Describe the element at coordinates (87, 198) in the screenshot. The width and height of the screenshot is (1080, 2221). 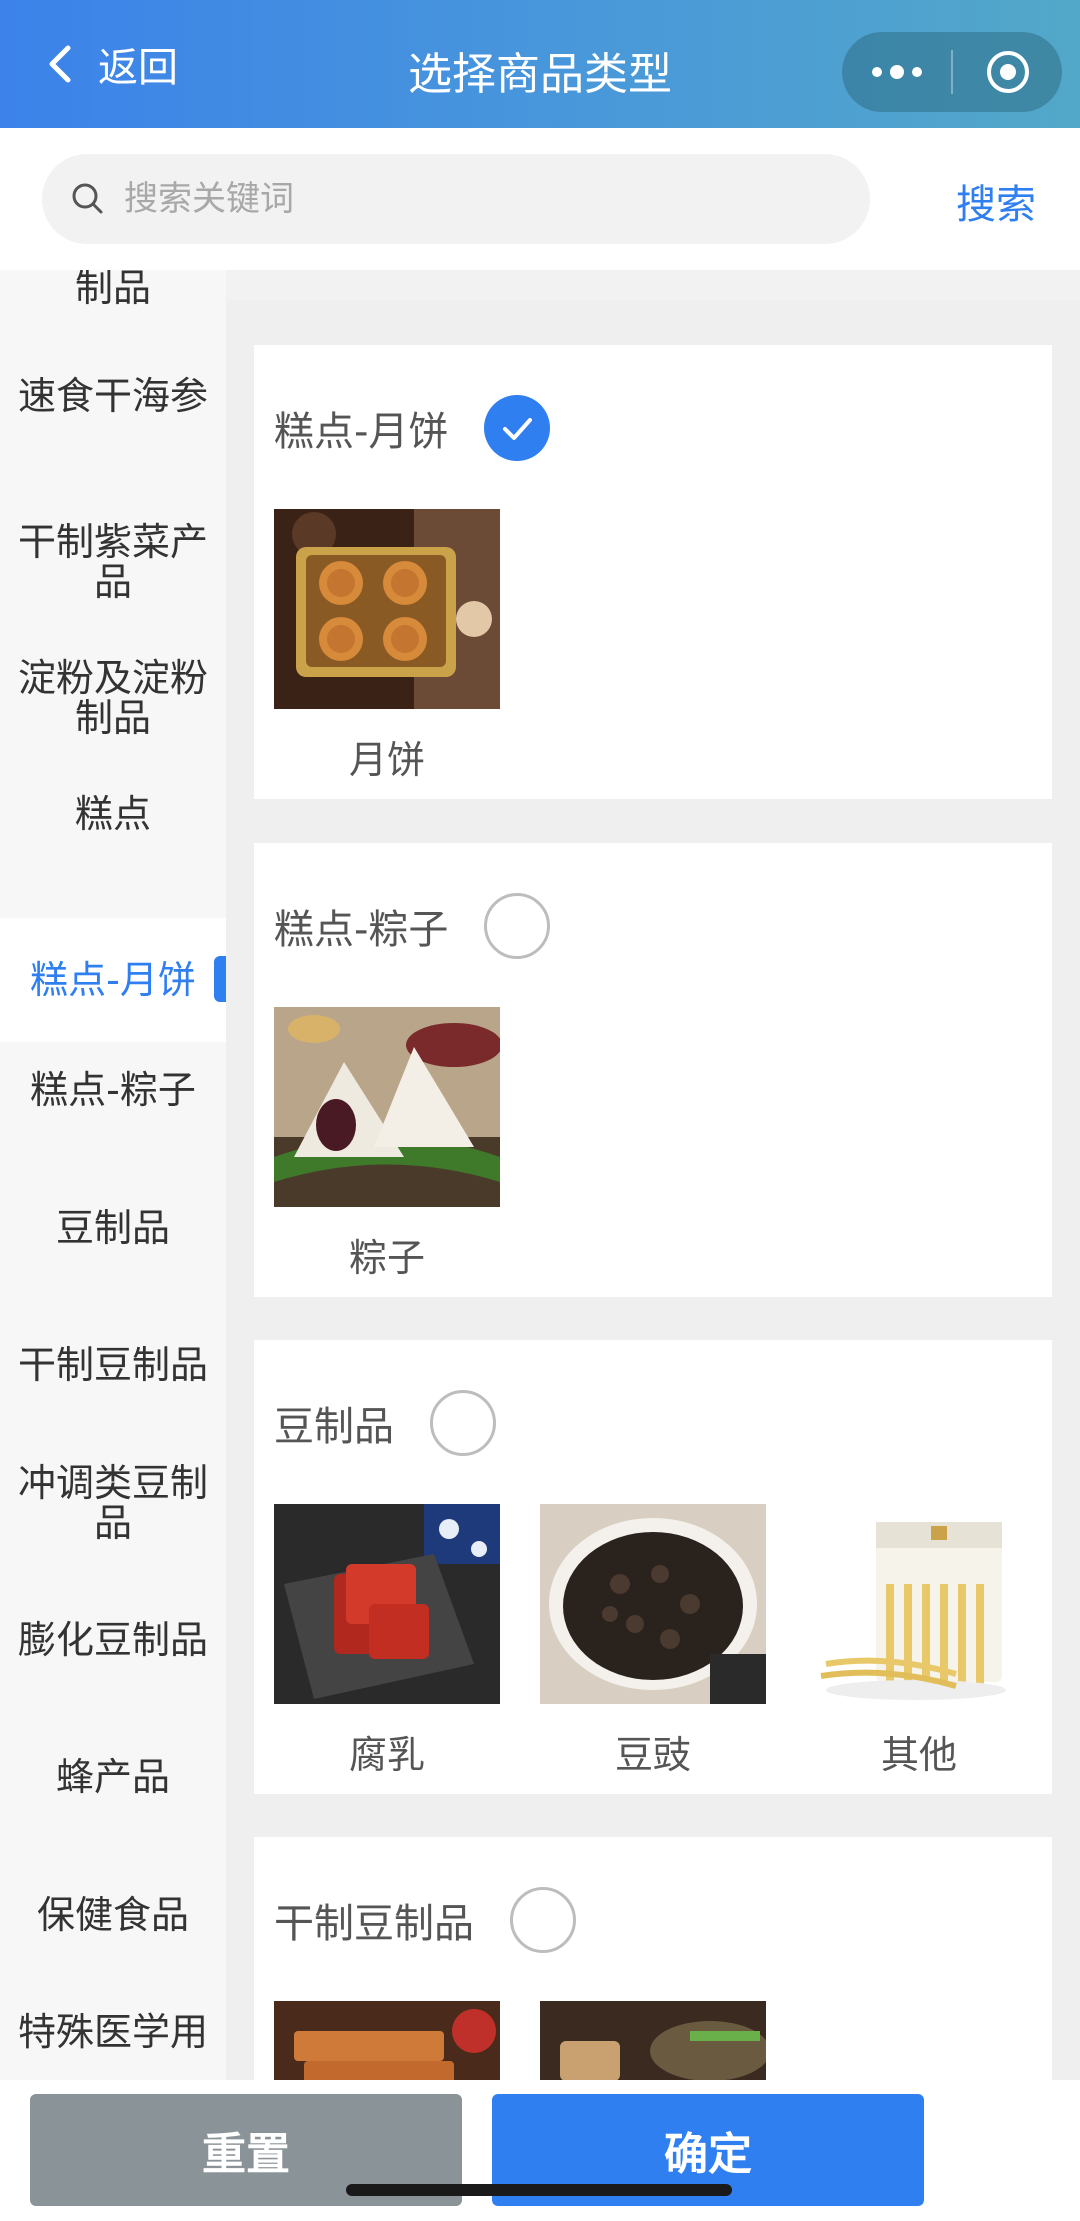
I see `search-icon` at that location.